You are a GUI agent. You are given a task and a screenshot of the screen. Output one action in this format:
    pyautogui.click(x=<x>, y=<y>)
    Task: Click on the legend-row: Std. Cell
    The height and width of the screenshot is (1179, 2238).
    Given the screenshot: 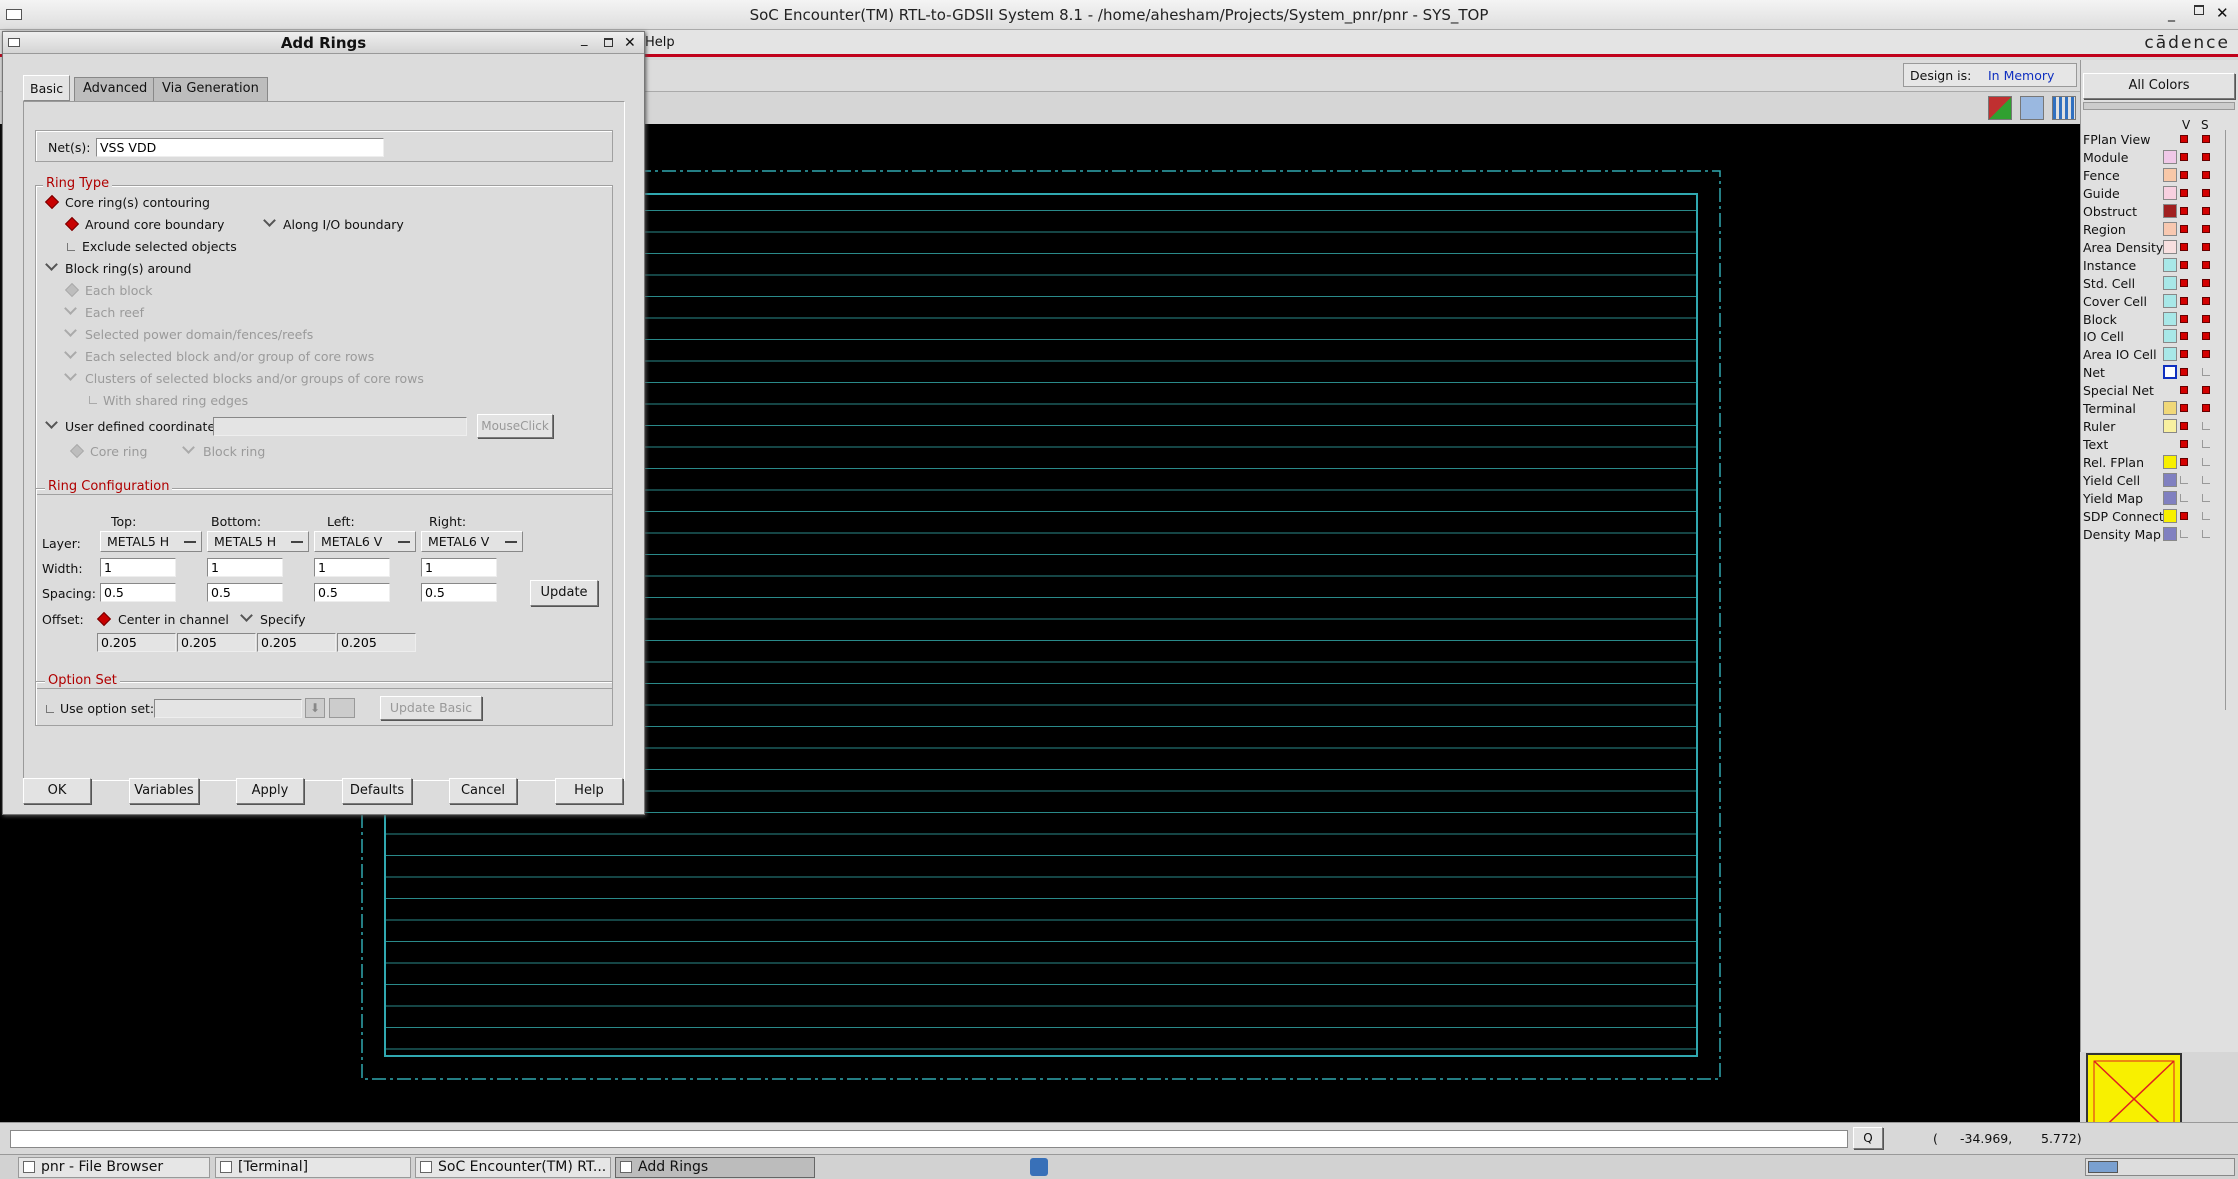 What is the action you would take?
    pyautogui.click(x=2109, y=283)
    